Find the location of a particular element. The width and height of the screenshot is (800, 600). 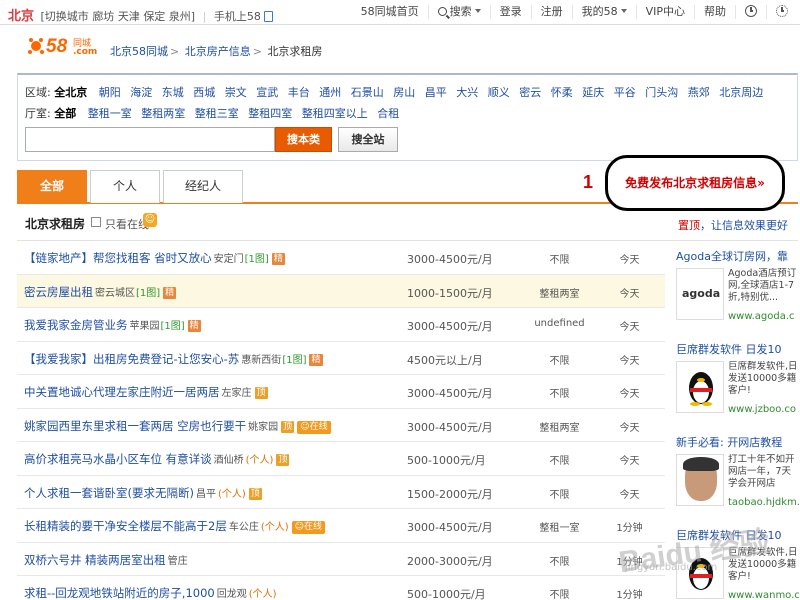

room-option: 整租四室 is located at coordinates (270, 113).